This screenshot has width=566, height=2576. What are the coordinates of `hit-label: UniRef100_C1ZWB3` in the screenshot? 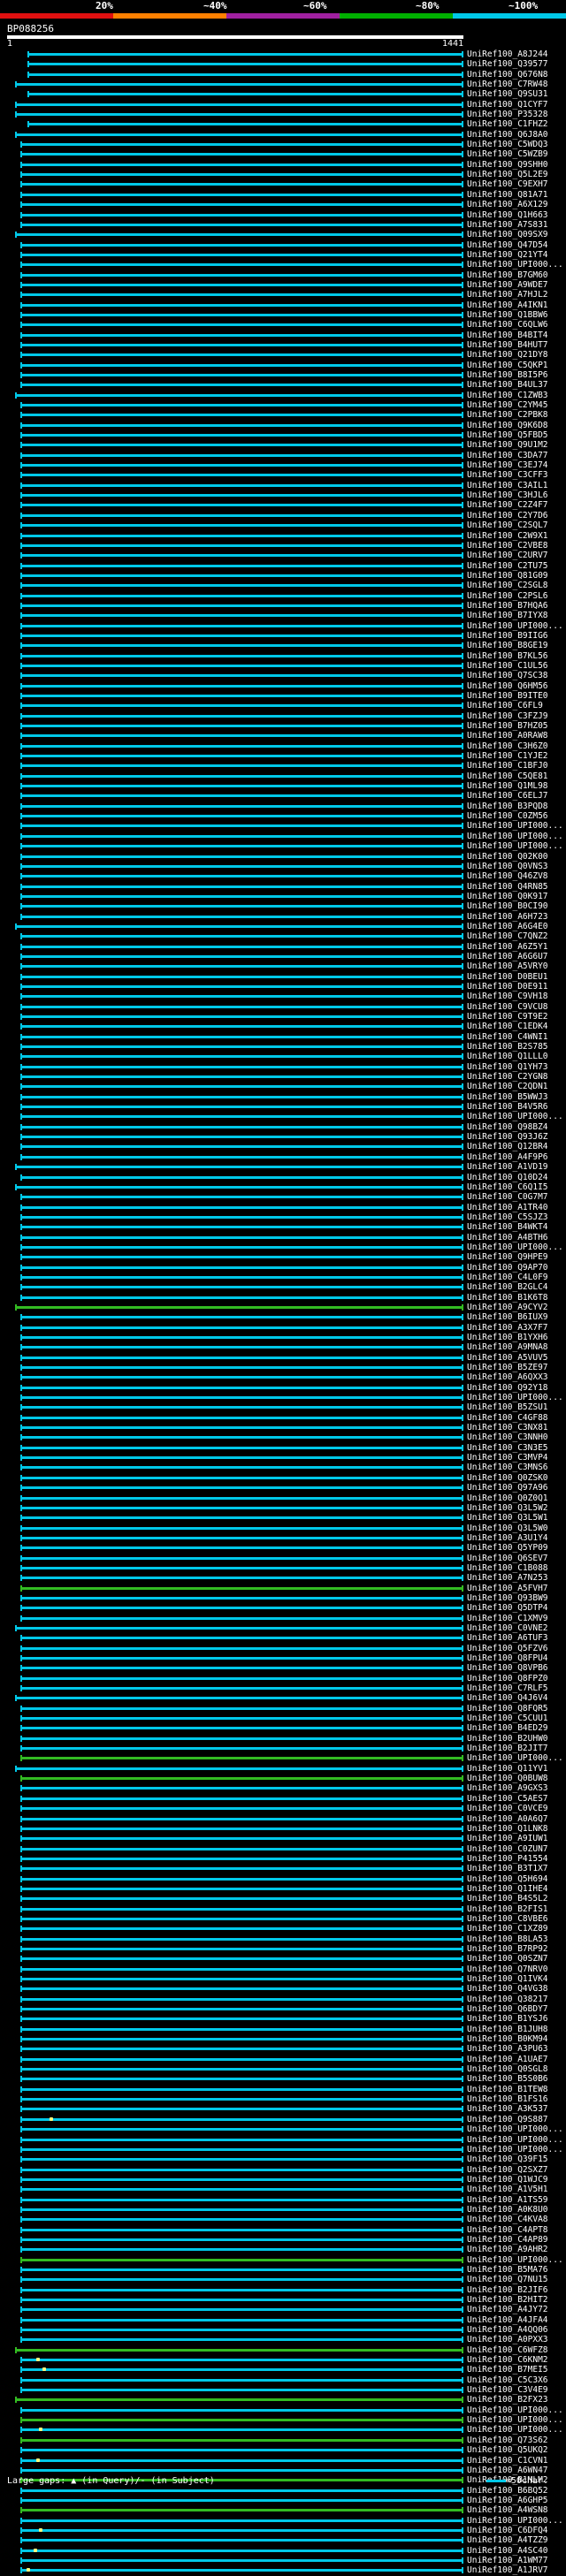 It's located at (507, 395).